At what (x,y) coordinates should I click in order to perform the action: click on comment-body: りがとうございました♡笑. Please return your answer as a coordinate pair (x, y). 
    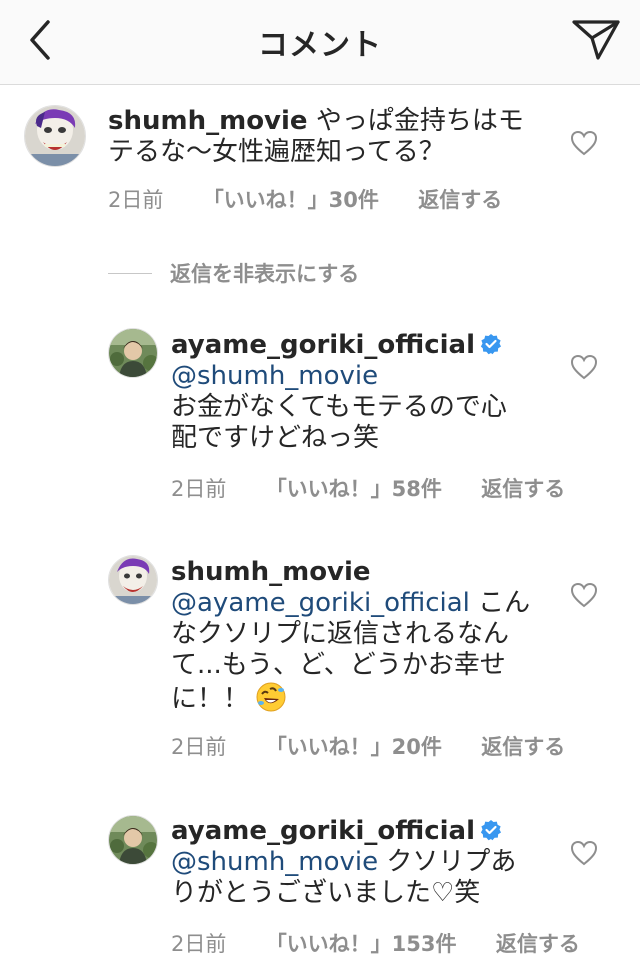
    Looking at the image, I should click on (326, 893).